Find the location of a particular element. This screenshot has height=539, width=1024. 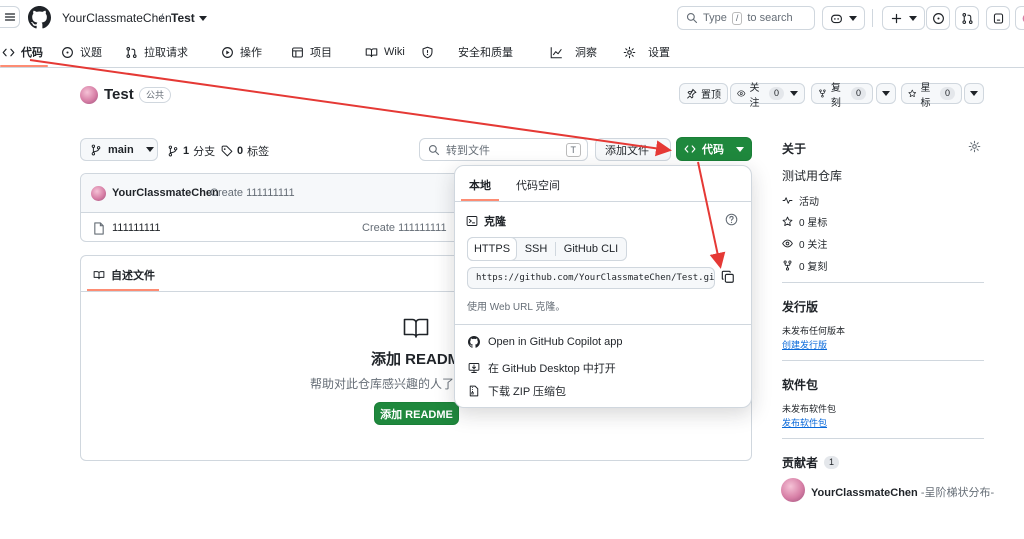

tab-issues: 议题 is located at coordinates (81, 52).